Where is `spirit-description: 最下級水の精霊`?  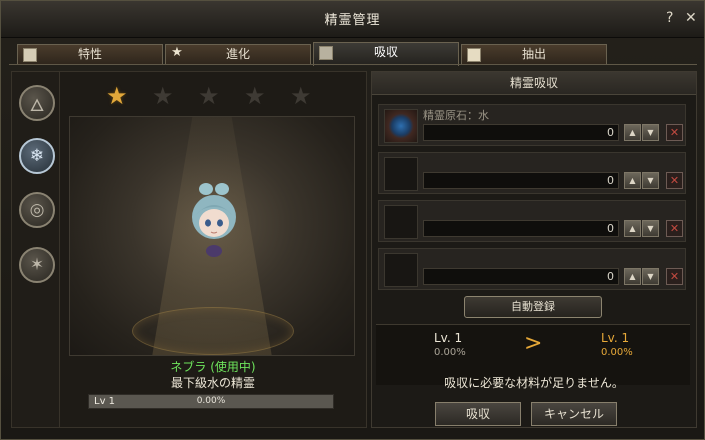
spirit-description: 最下級水の精霊 is located at coordinates (212, 383).